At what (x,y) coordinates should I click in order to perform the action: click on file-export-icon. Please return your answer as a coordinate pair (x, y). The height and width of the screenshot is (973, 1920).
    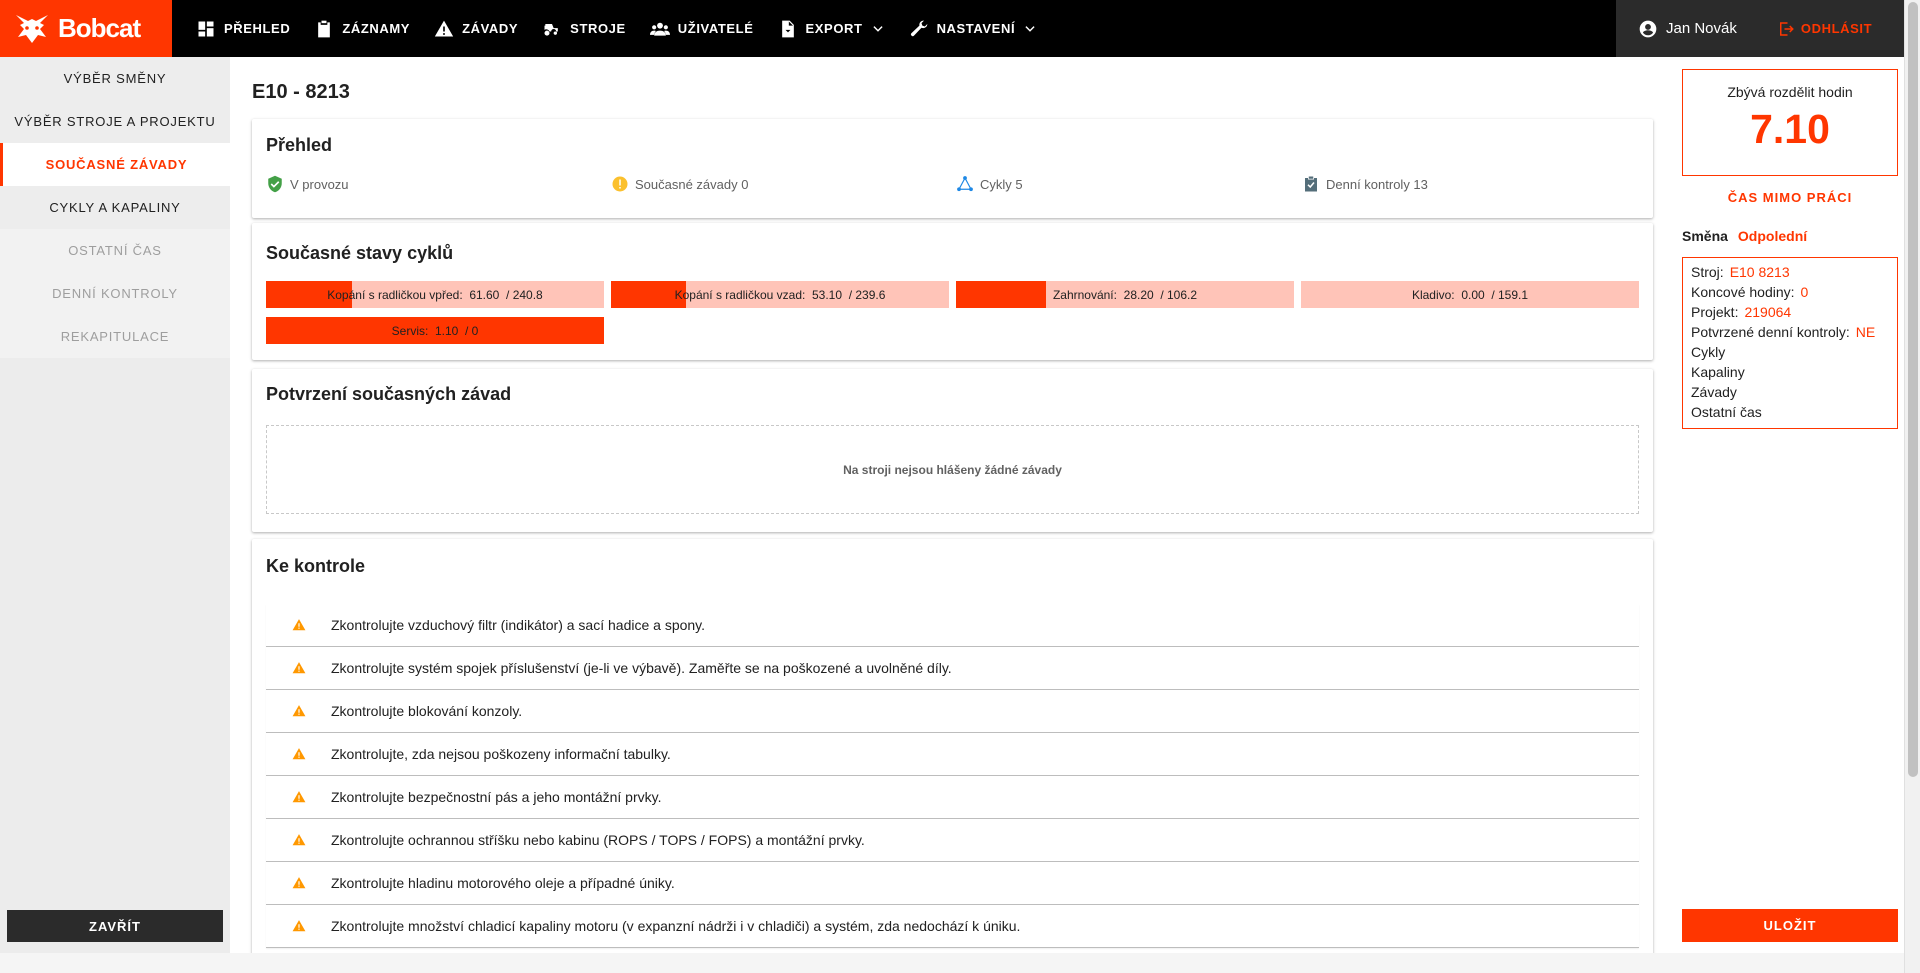
    Looking at the image, I should click on (787, 28).